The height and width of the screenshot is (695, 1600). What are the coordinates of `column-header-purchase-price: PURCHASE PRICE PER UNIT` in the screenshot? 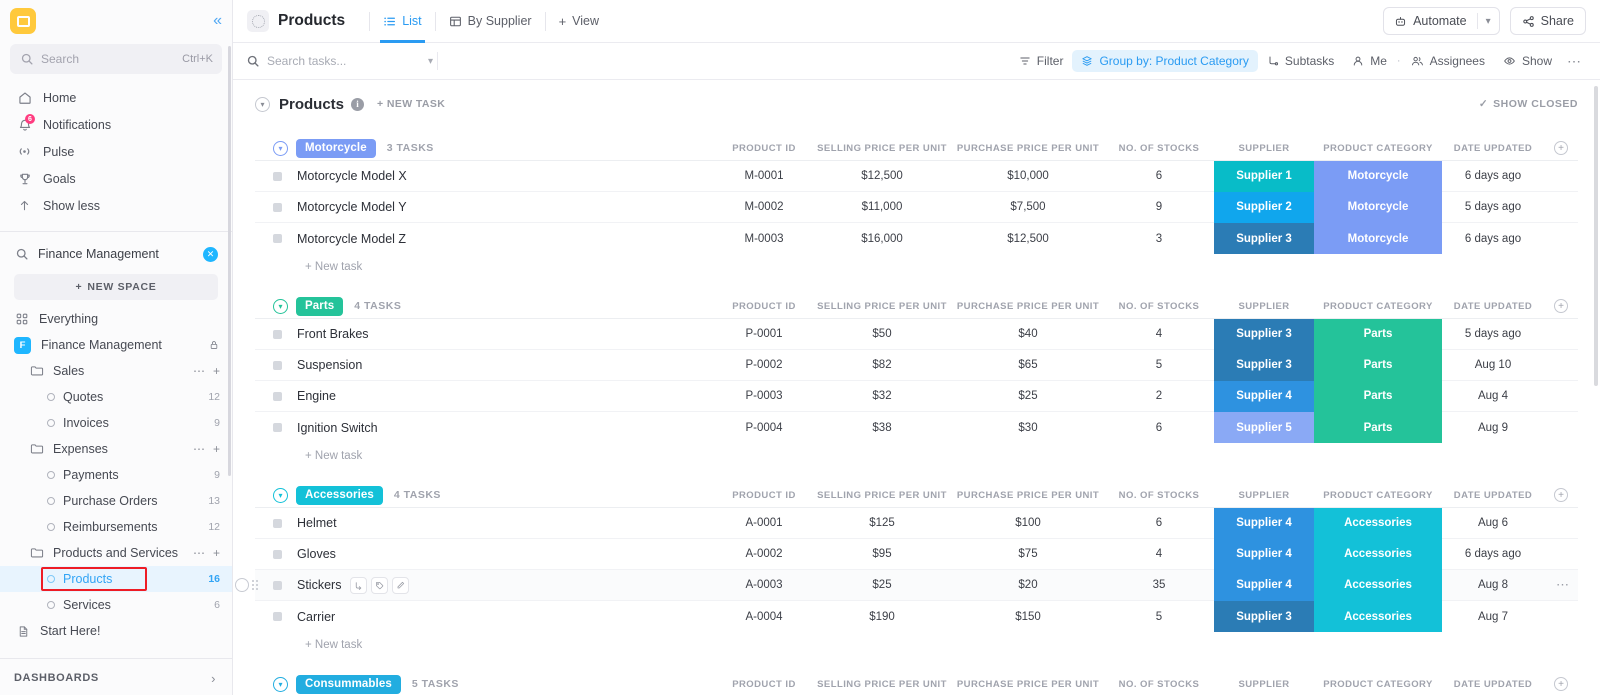 It's located at (1028, 495).